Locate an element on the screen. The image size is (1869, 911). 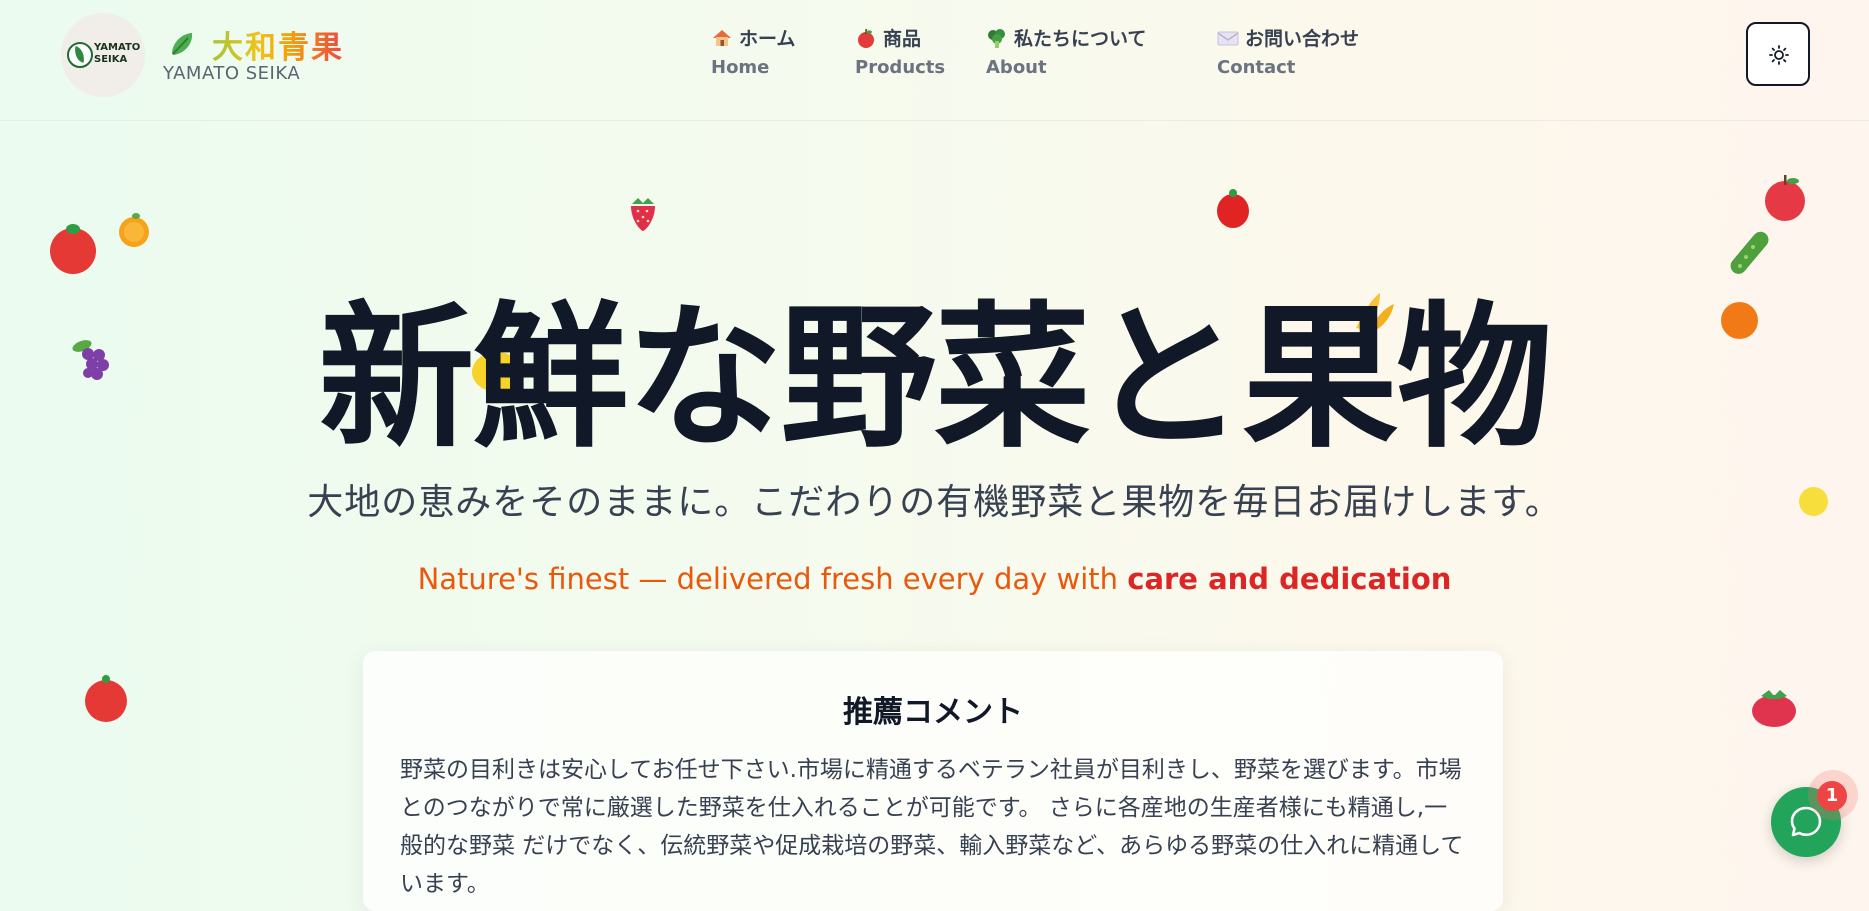
hero-title: 新鮮な野菜と果物 is located at coordinates (935, 378).